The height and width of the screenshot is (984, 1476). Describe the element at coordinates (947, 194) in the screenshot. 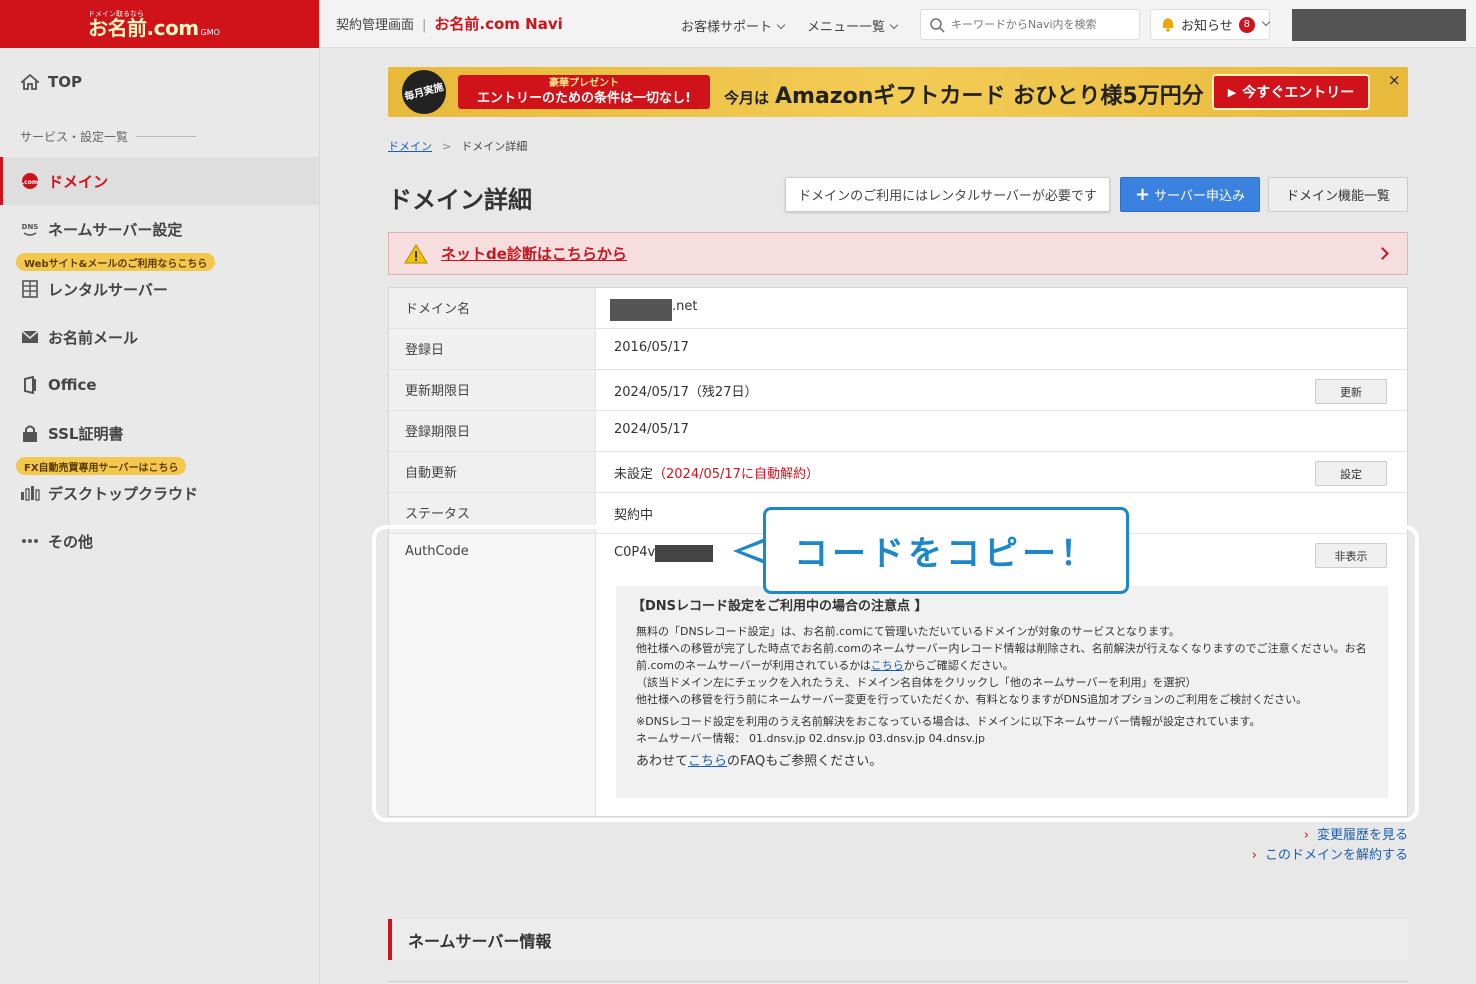

I see `rental-server-note-button: ドメインのご利用にはレンタルサーバーが必要です` at that location.